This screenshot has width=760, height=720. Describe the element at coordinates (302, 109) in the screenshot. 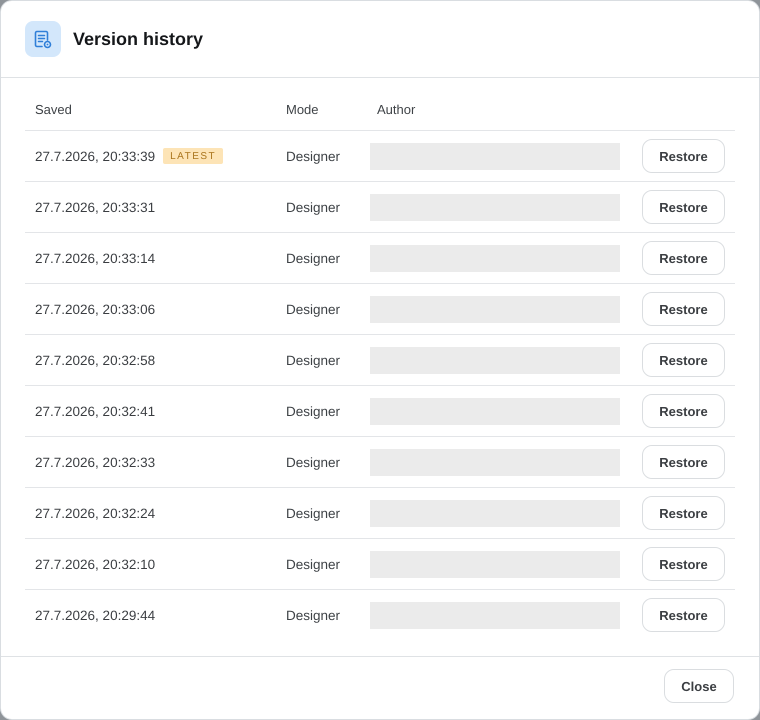

I see `column-header: Mode` at that location.